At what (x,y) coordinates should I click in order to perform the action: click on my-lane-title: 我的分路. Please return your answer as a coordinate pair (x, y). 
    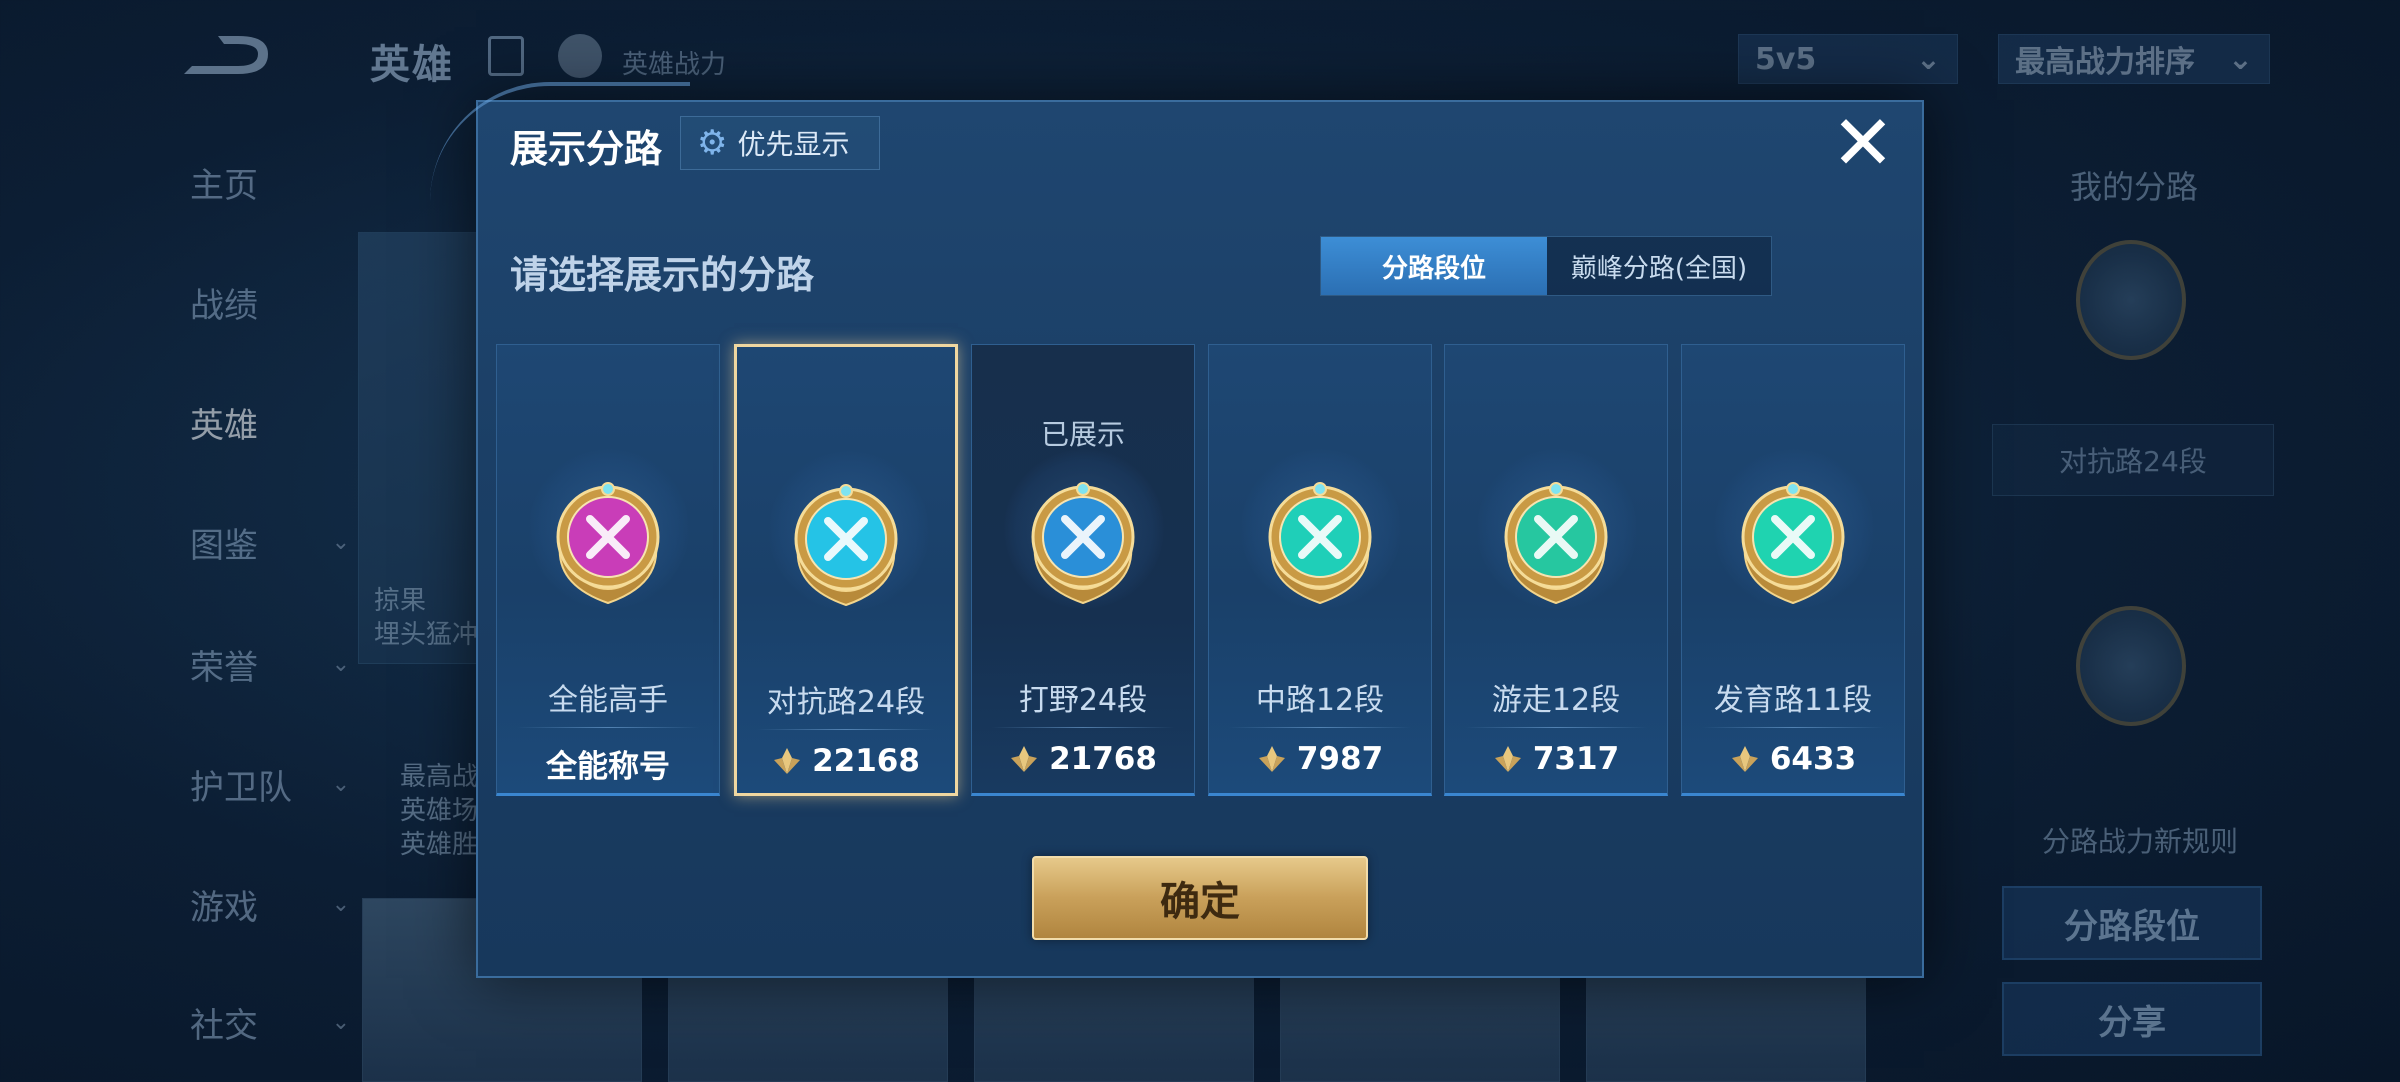
    Looking at the image, I should click on (2134, 187).